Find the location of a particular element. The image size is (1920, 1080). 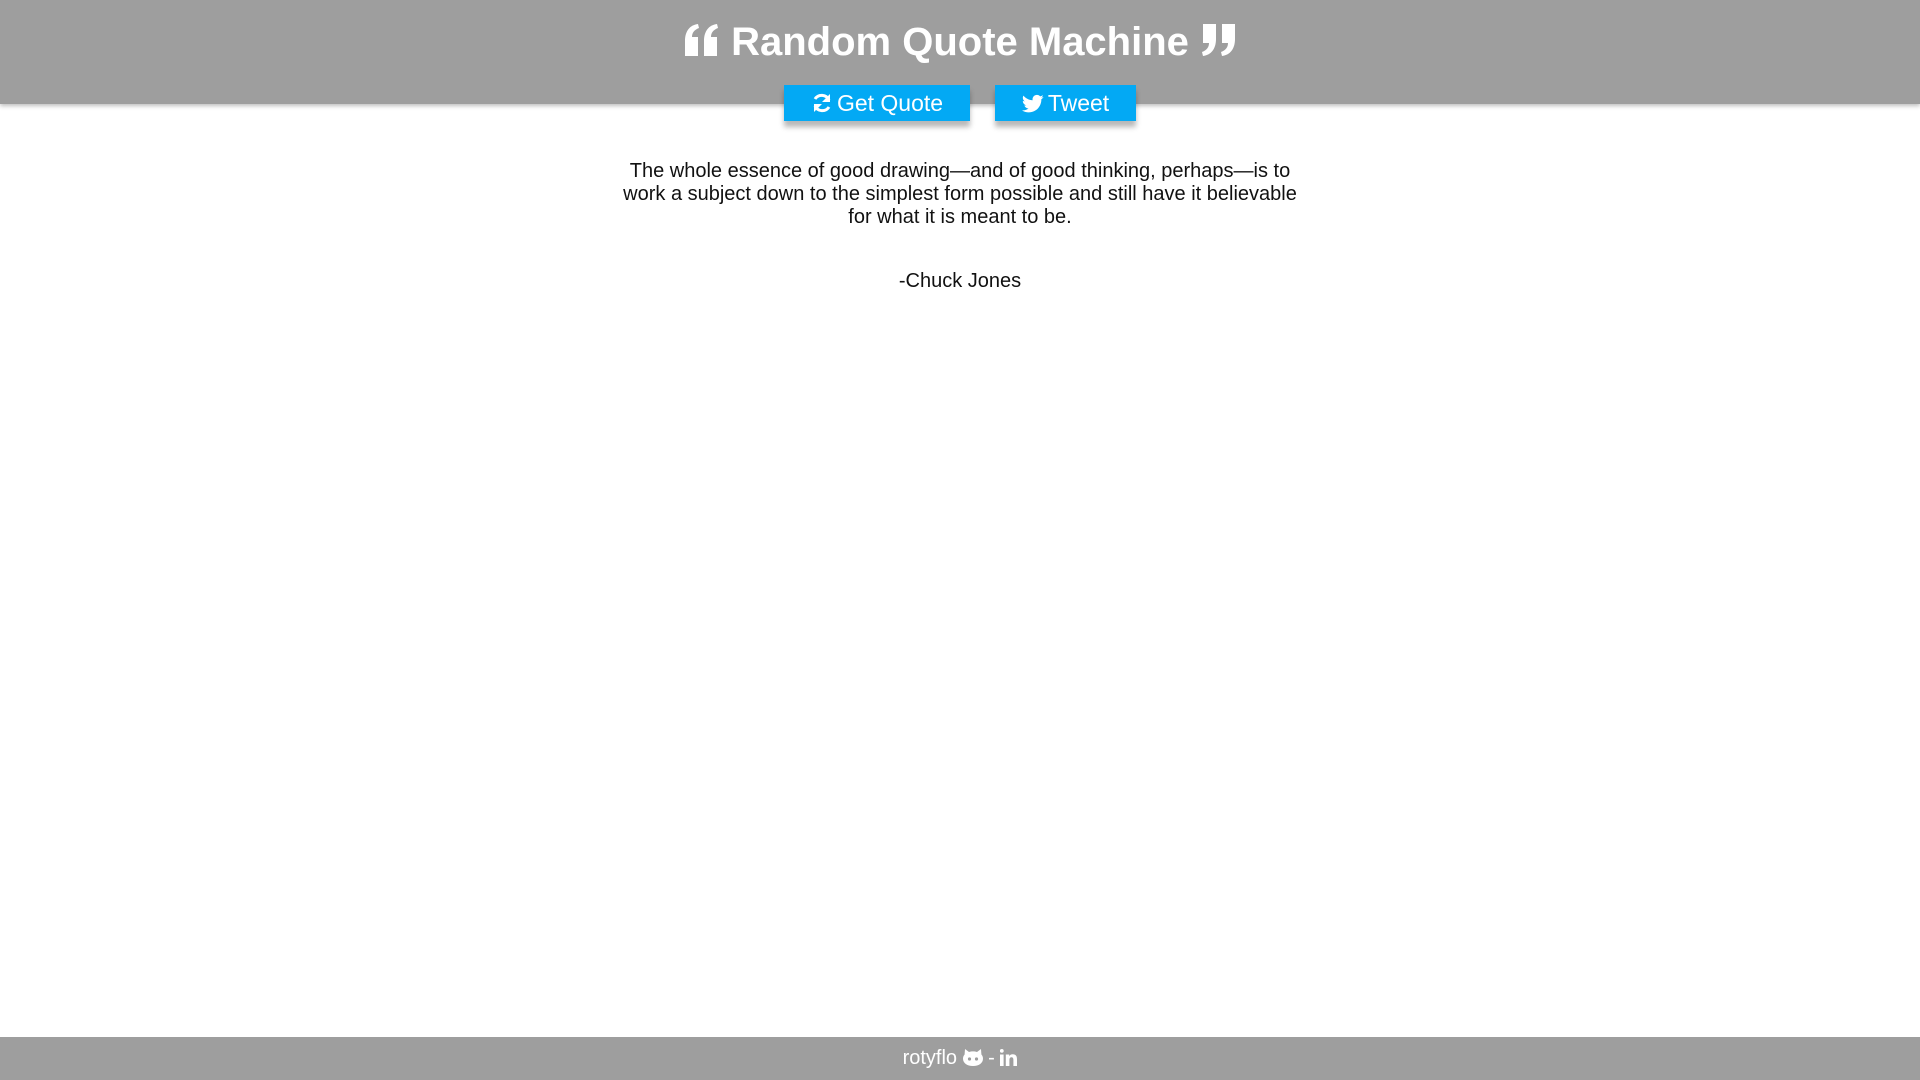

linkedin-icon is located at coordinates (1009, 1057).